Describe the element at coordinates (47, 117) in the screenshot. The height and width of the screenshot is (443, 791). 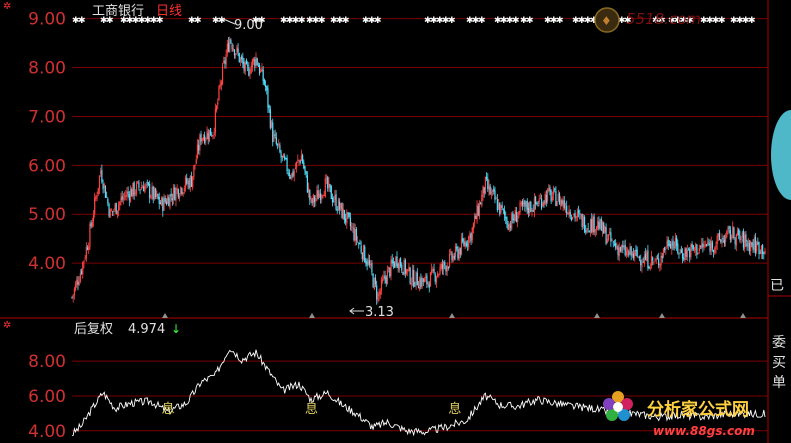
I see `main-y-tick-label: 7.00` at that location.